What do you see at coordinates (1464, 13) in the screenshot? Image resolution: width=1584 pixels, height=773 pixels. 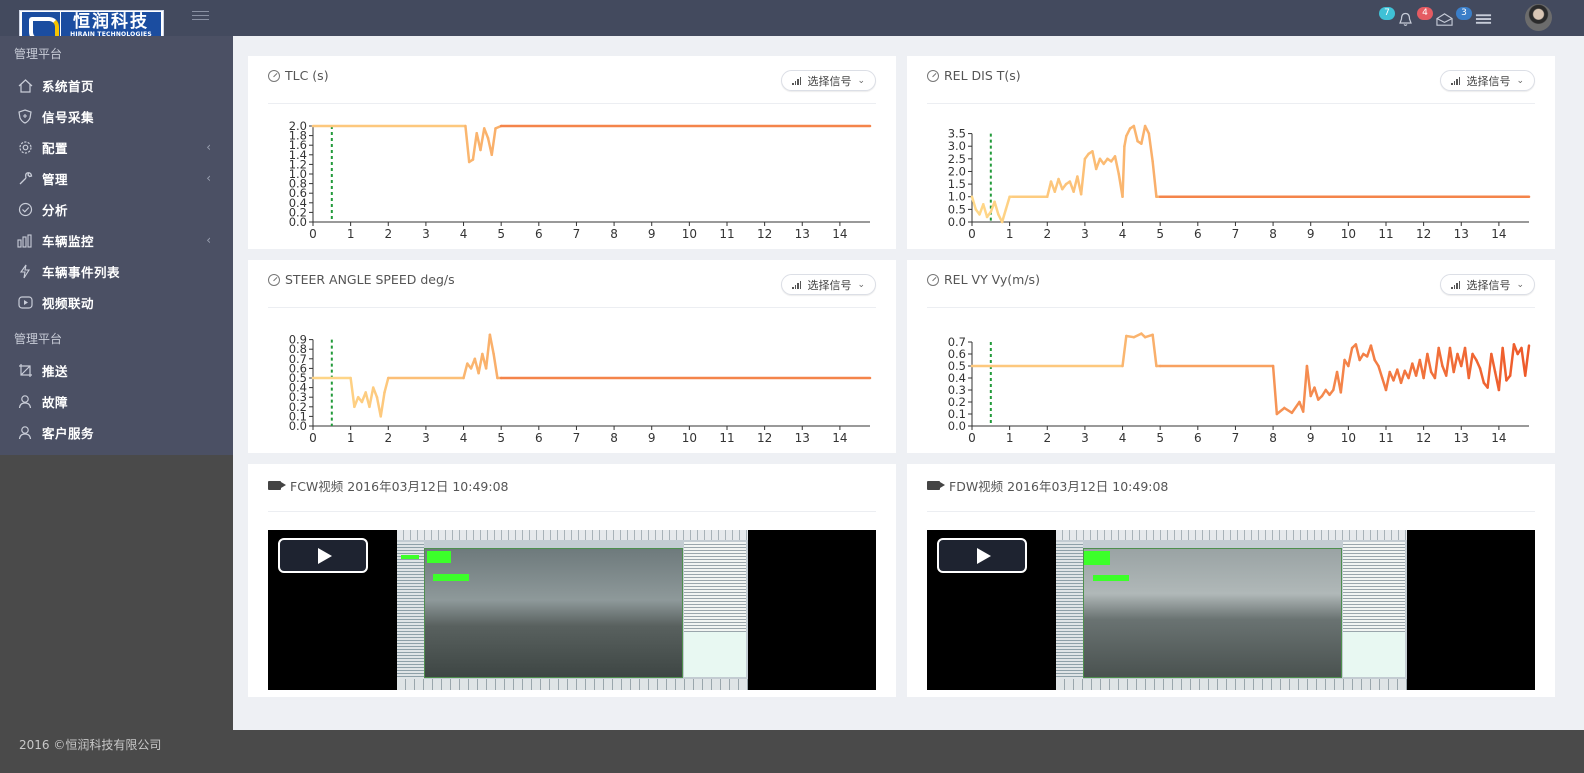 I see `message-badge: 3` at bounding box center [1464, 13].